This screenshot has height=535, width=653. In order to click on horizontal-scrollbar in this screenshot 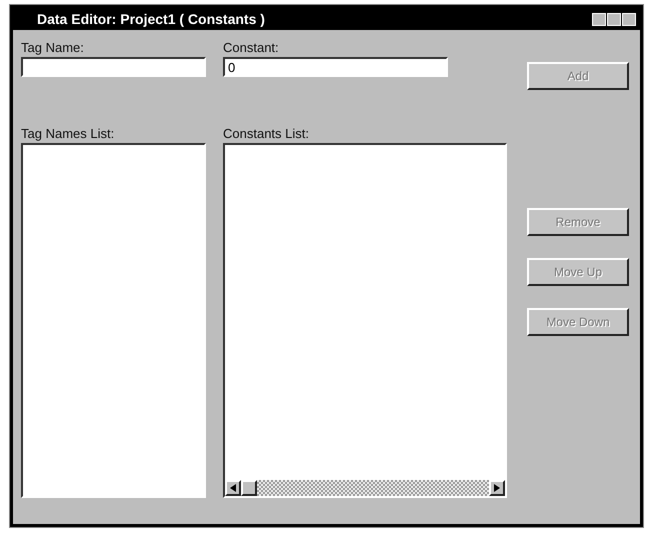, I will do `click(365, 488)`.